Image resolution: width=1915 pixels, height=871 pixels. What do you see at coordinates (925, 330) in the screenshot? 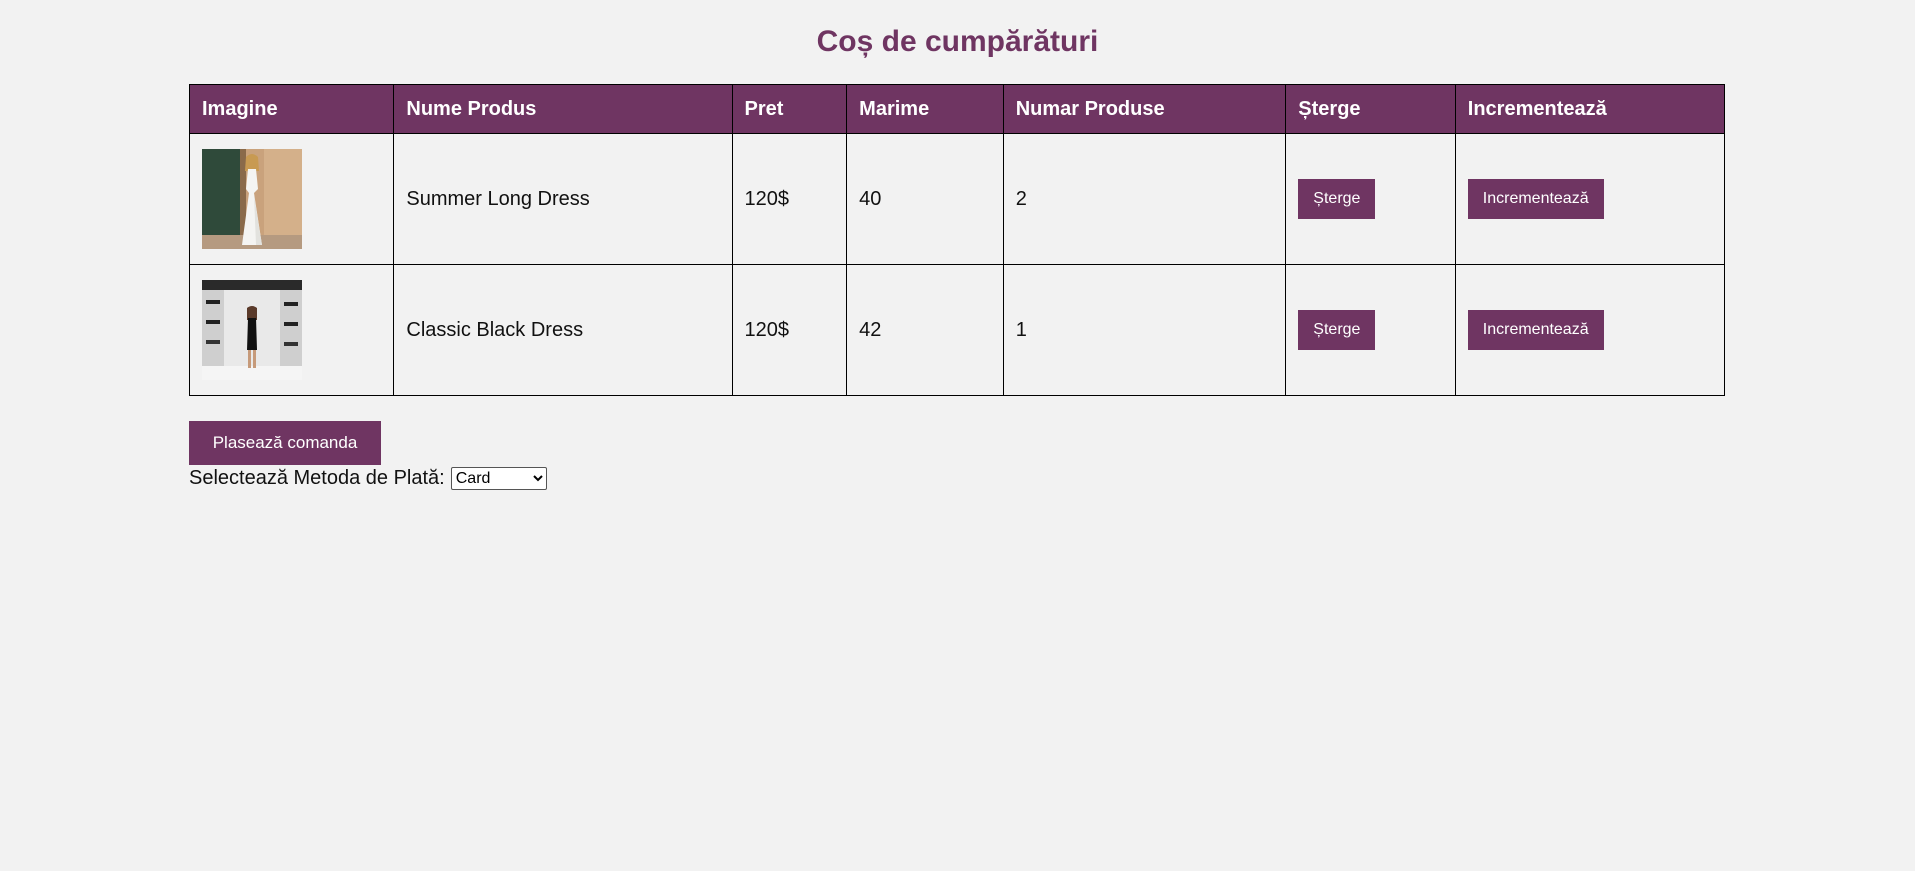
I see `product-size: 42` at bounding box center [925, 330].